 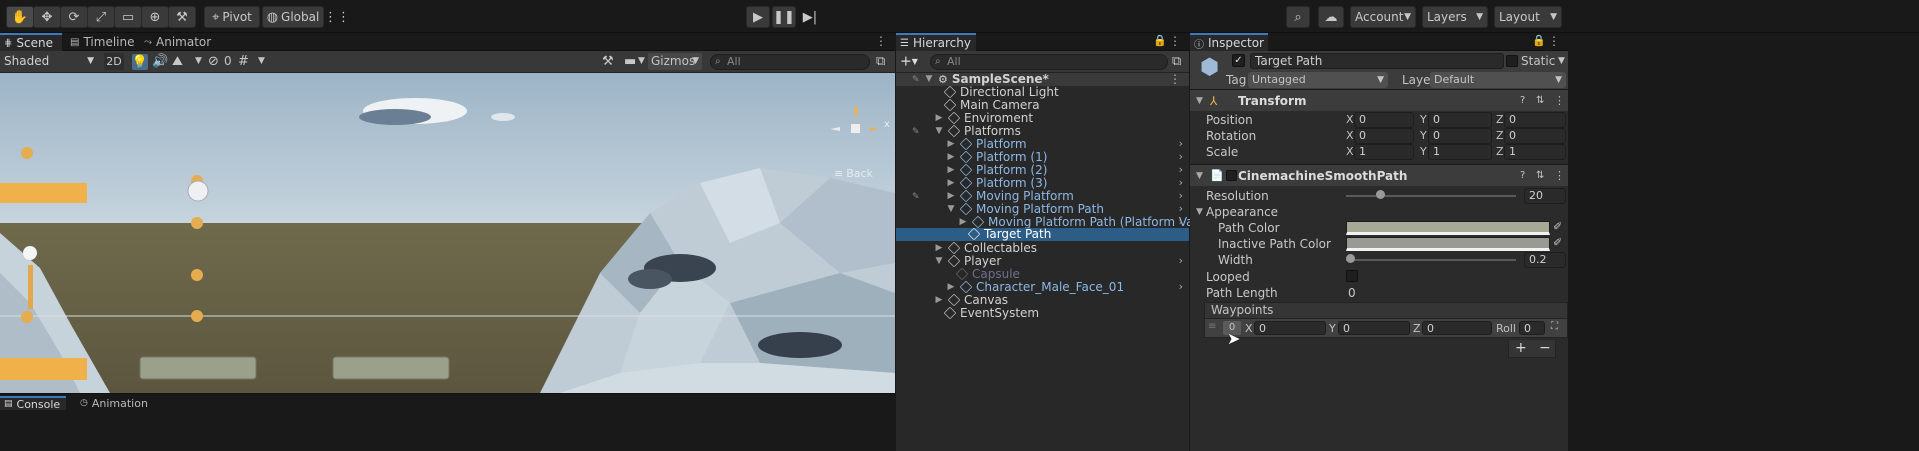 I want to click on waypoint-y-field: 0, so click(x=1374, y=328).